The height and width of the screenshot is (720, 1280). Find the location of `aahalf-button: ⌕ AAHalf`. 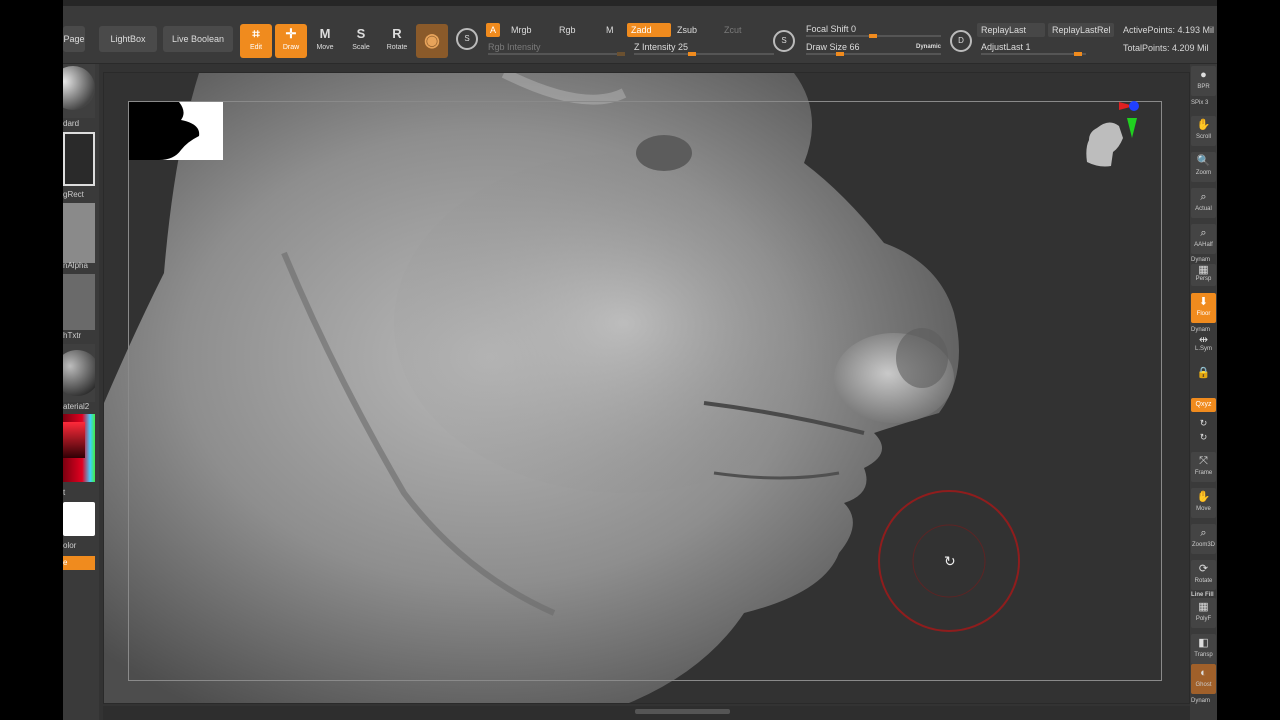

aahalf-button: ⌕ AAHalf is located at coordinates (1203, 239).